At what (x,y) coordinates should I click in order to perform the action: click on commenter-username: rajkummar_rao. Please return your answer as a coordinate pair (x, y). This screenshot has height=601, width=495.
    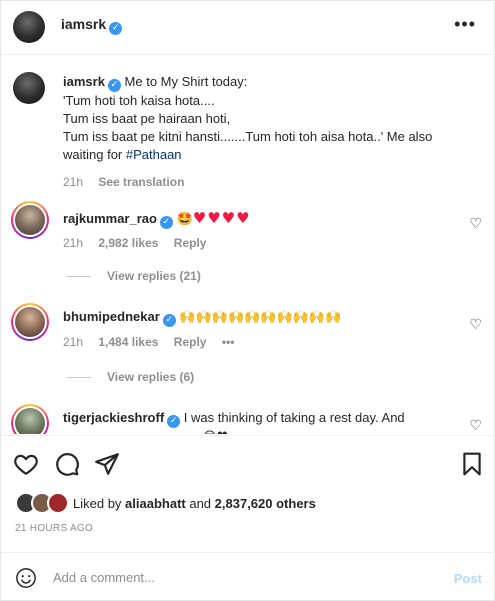
    Looking at the image, I should click on (110, 218).